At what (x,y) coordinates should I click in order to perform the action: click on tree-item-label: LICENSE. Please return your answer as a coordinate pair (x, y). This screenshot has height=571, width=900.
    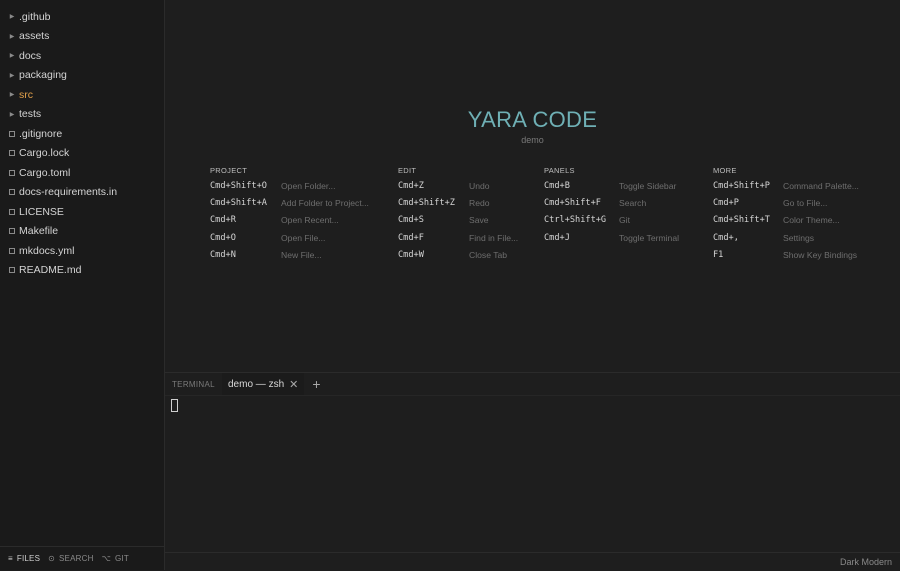
    Looking at the image, I should click on (41, 211).